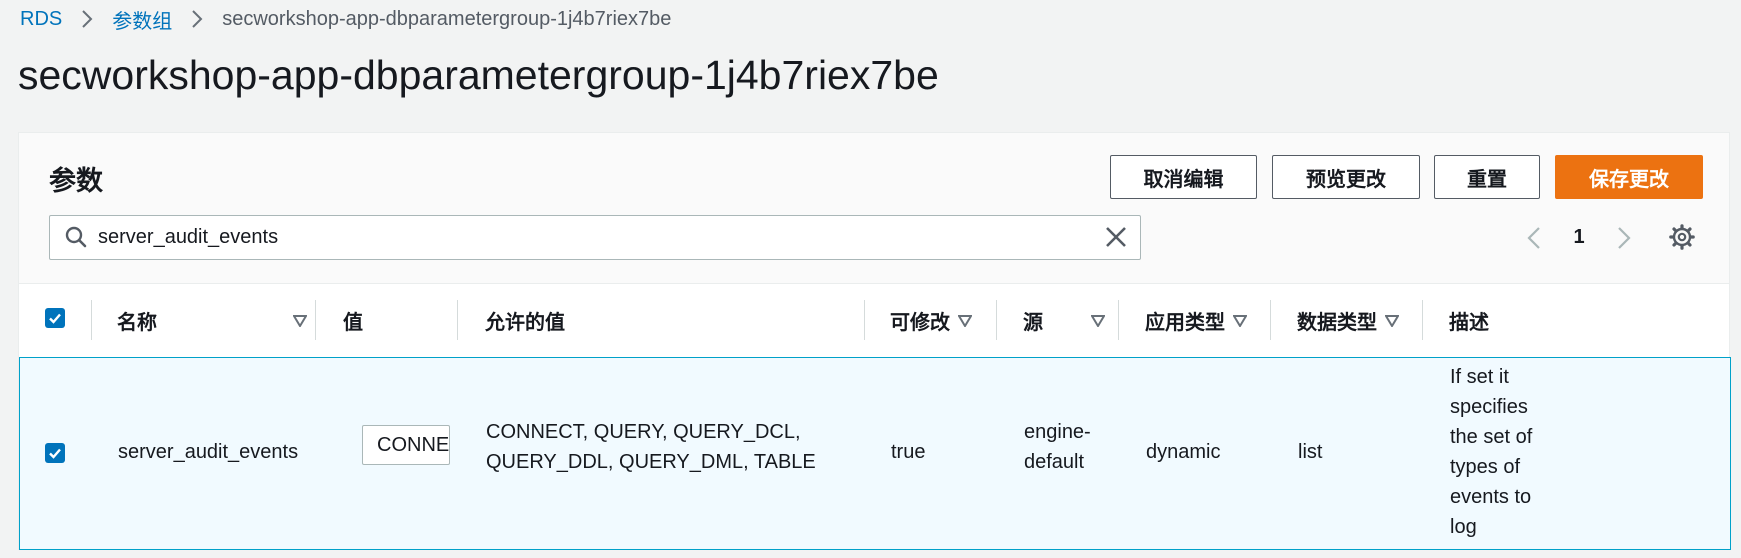 The width and height of the screenshot is (1741, 558). What do you see at coordinates (1534, 238) in the screenshot?
I see `chevron-left-icon` at bounding box center [1534, 238].